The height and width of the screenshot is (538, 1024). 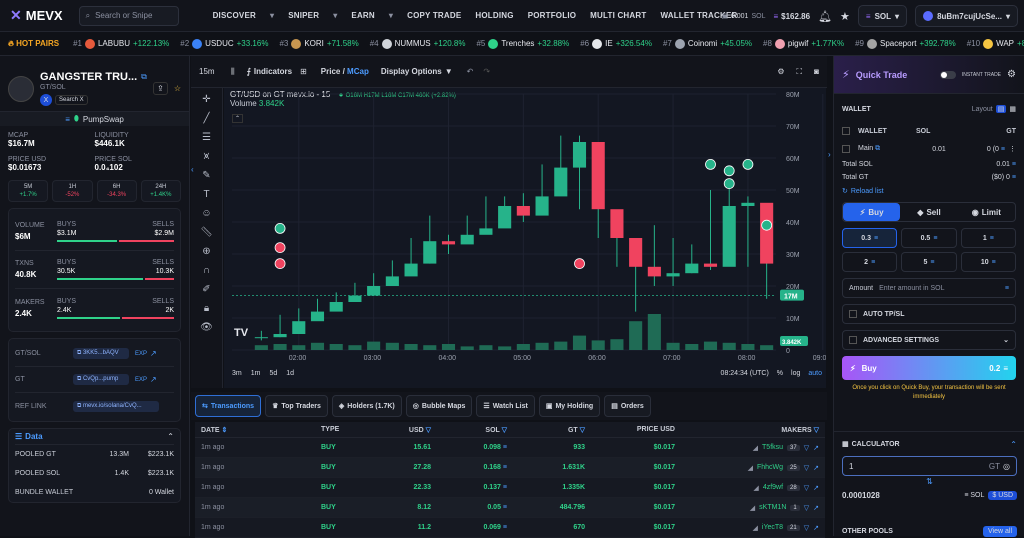 What do you see at coordinates (417, 71) in the screenshot?
I see `display-options-button: Display Options ▼` at bounding box center [417, 71].